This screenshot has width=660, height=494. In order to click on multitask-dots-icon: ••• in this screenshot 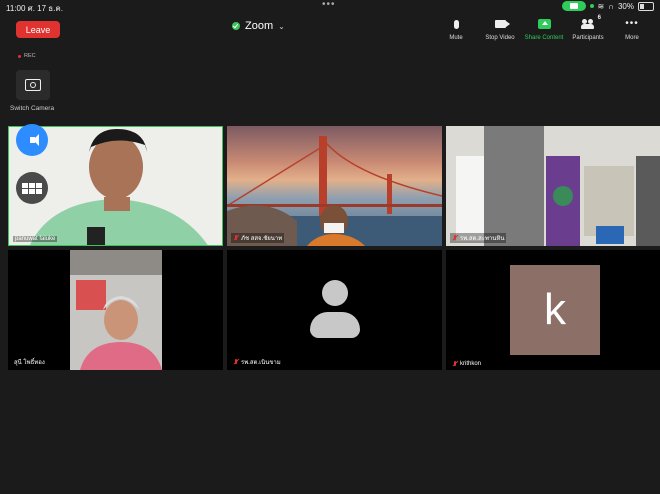, I will do `click(329, 5)`.